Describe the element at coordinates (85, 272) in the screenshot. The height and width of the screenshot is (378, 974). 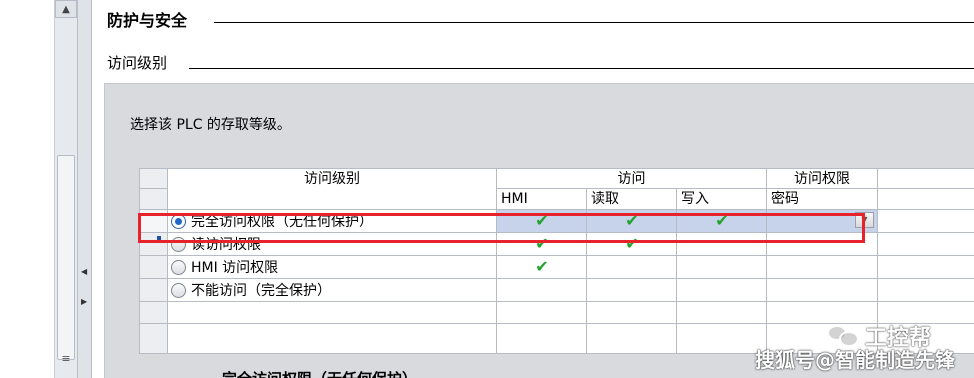
I see `collapse-left-icon: ◀` at that location.